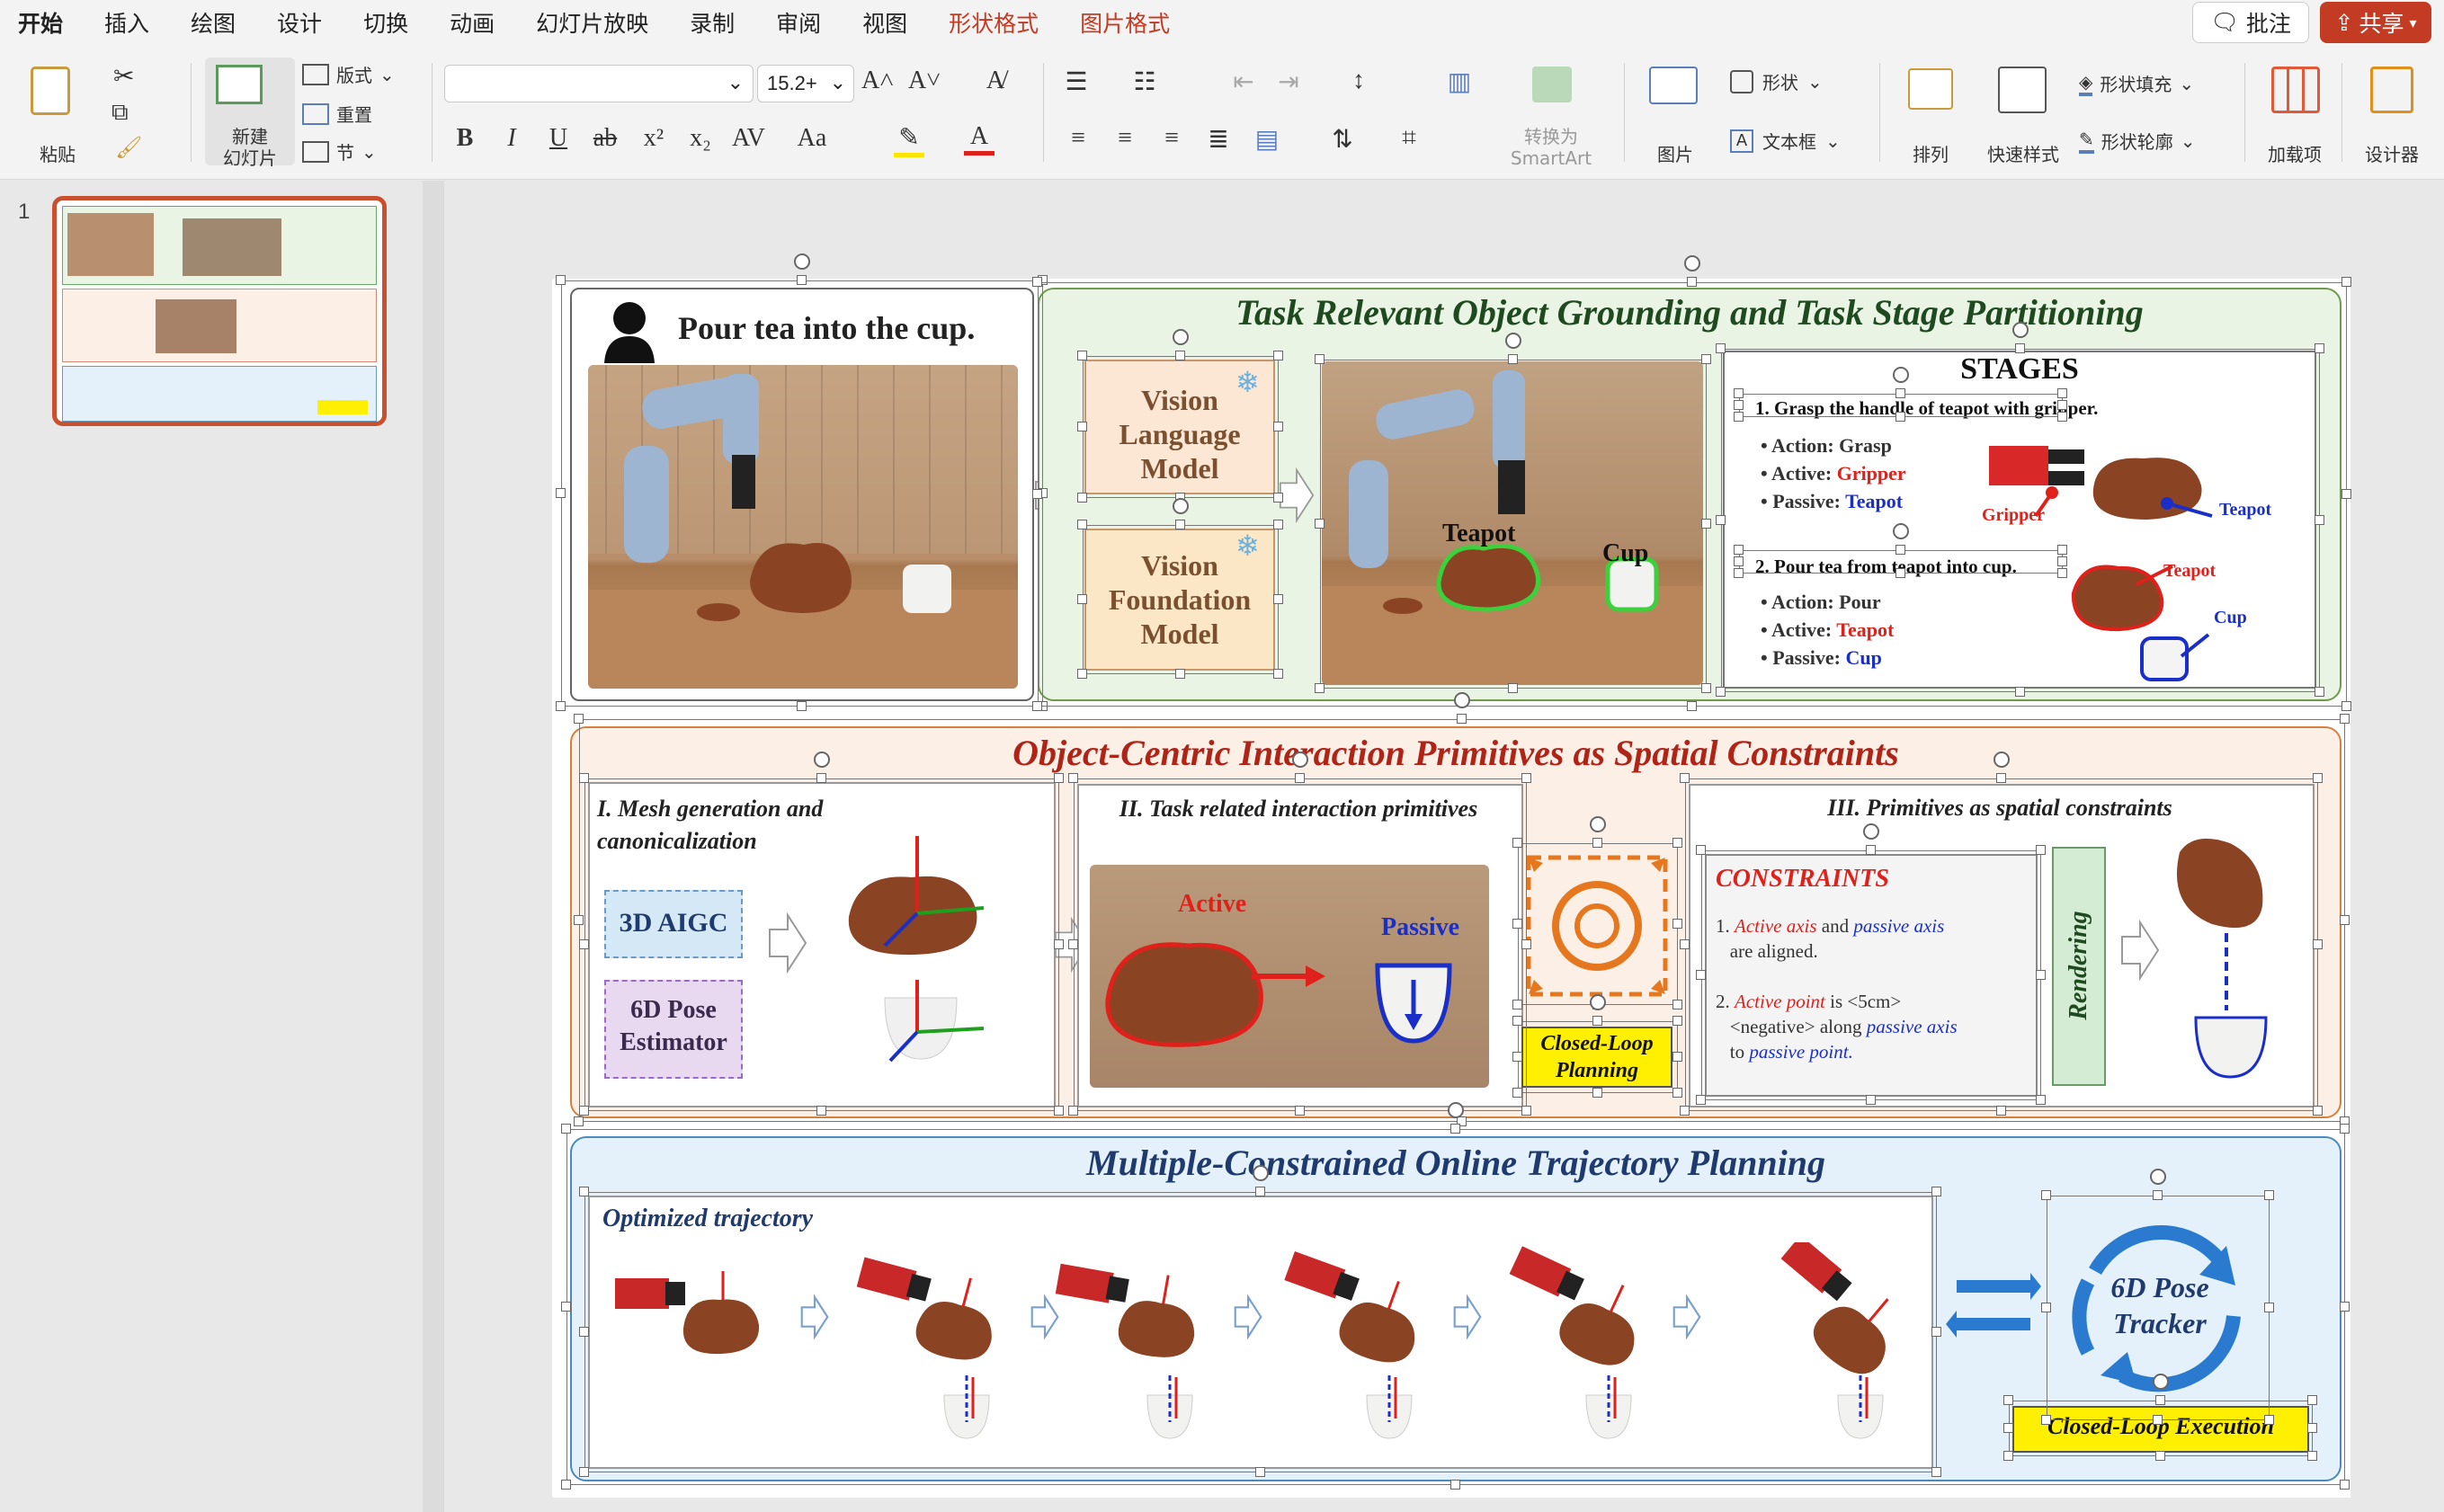 Image resolution: width=2444 pixels, height=1512 pixels. I want to click on paste-button: 粘贴, so click(58, 114).